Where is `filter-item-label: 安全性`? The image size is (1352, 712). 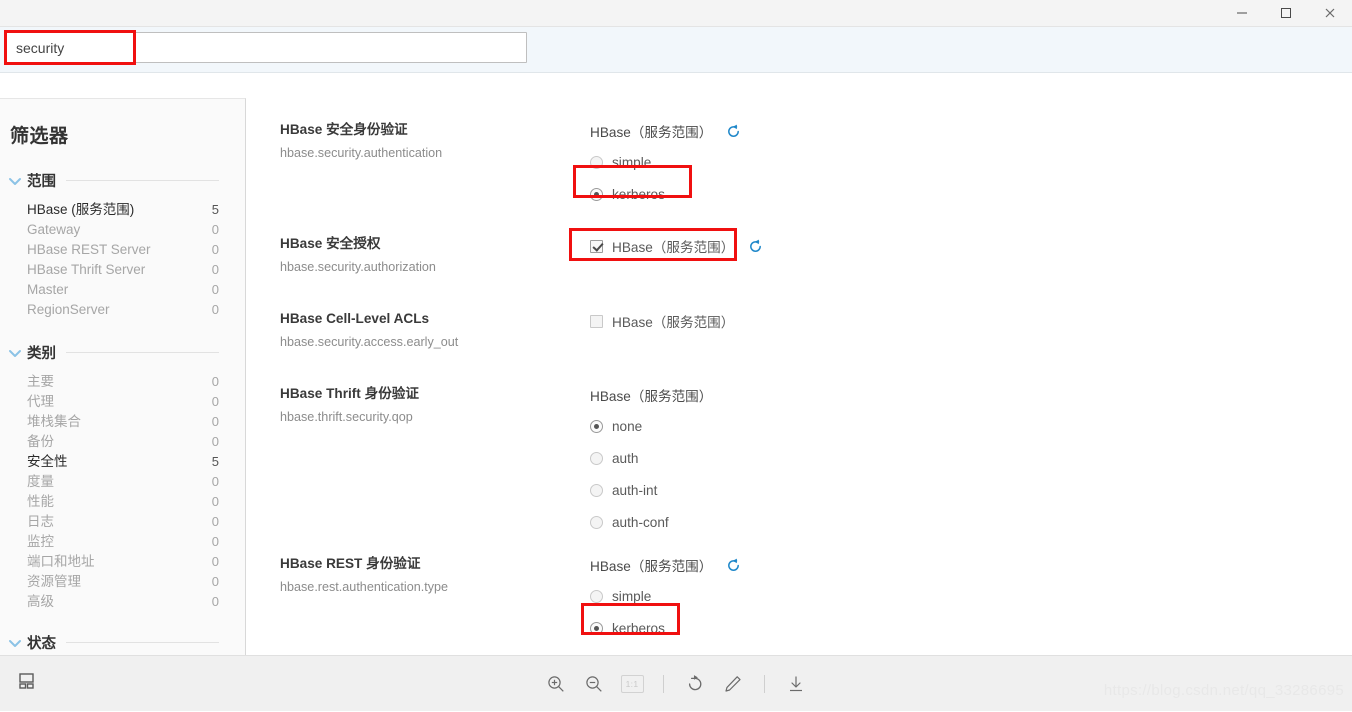
filter-item-label: 安全性 is located at coordinates (47, 461).